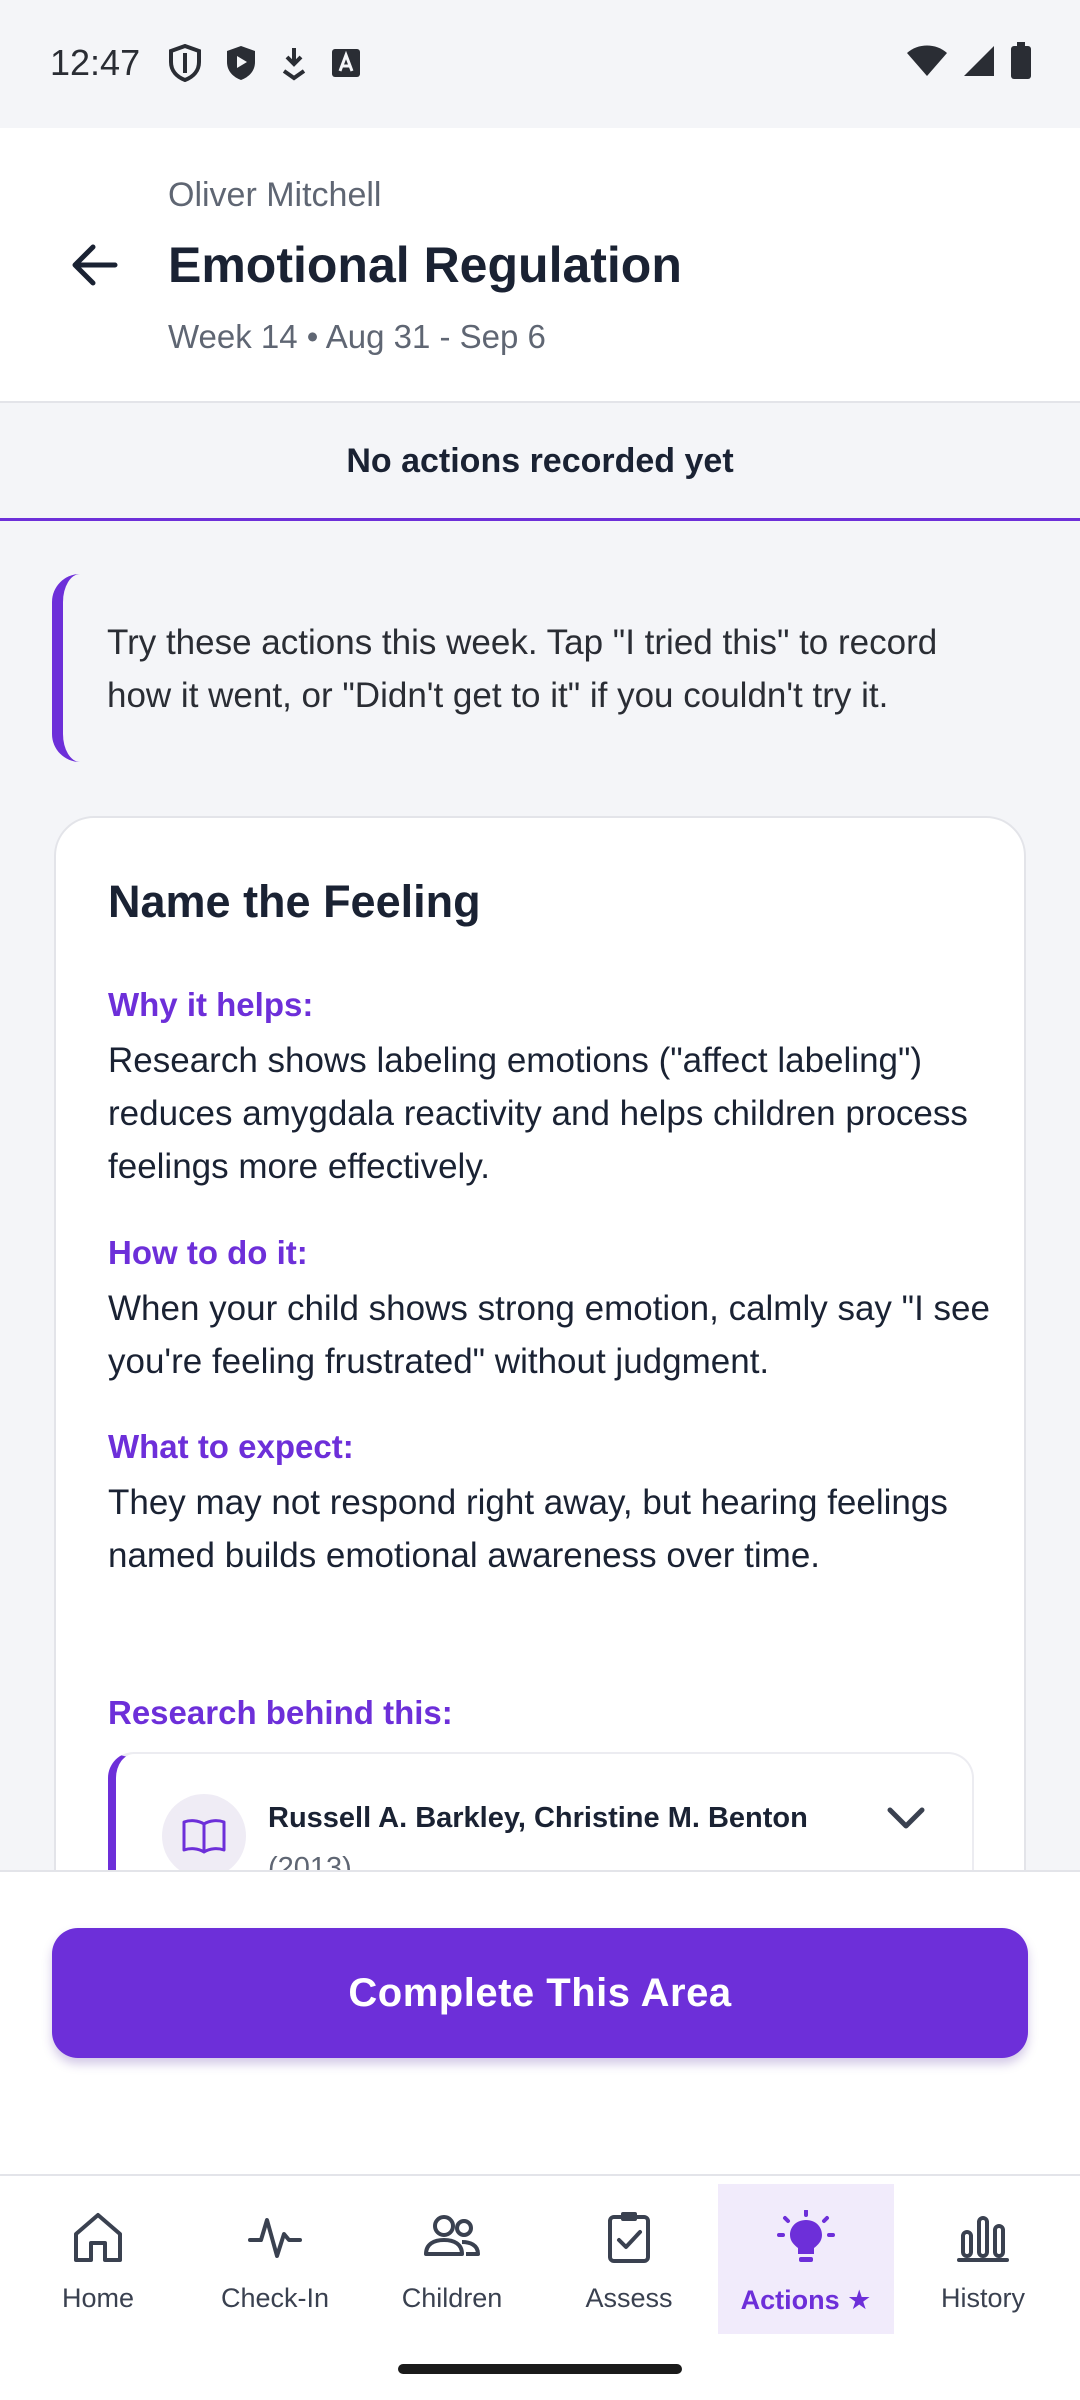 Image resolution: width=1080 pixels, height=2400 pixels. What do you see at coordinates (280, 1712) in the screenshot?
I see `research-label: Research behind this:` at bounding box center [280, 1712].